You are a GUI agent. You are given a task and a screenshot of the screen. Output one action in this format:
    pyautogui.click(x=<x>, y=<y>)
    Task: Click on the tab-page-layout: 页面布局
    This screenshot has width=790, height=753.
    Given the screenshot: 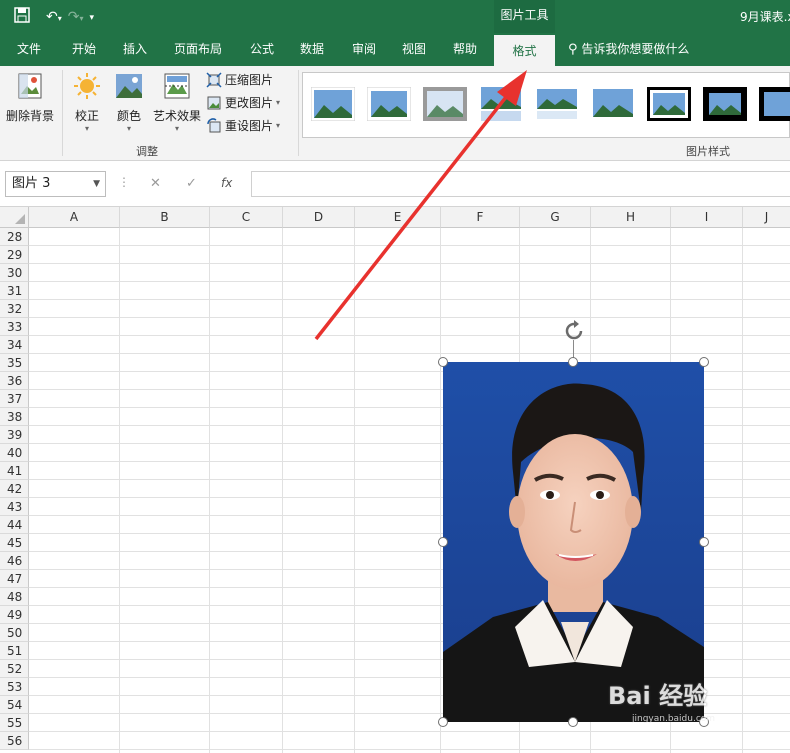 What is the action you would take?
    pyautogui.click(x=198, y=49)
    